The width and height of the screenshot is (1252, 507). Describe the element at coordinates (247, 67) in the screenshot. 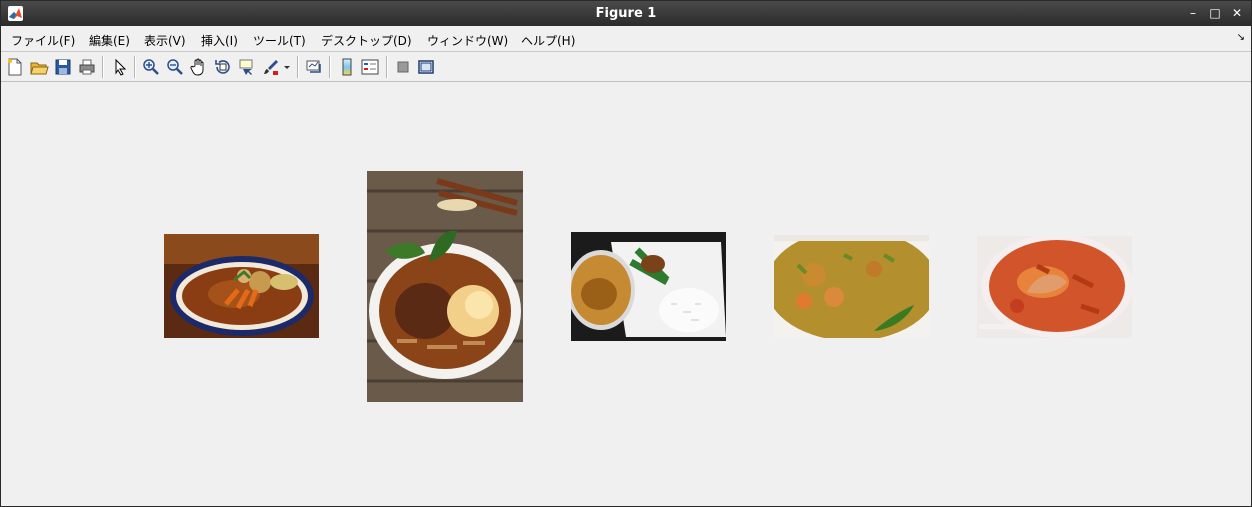

I see `data-cursor-icon` at that location.